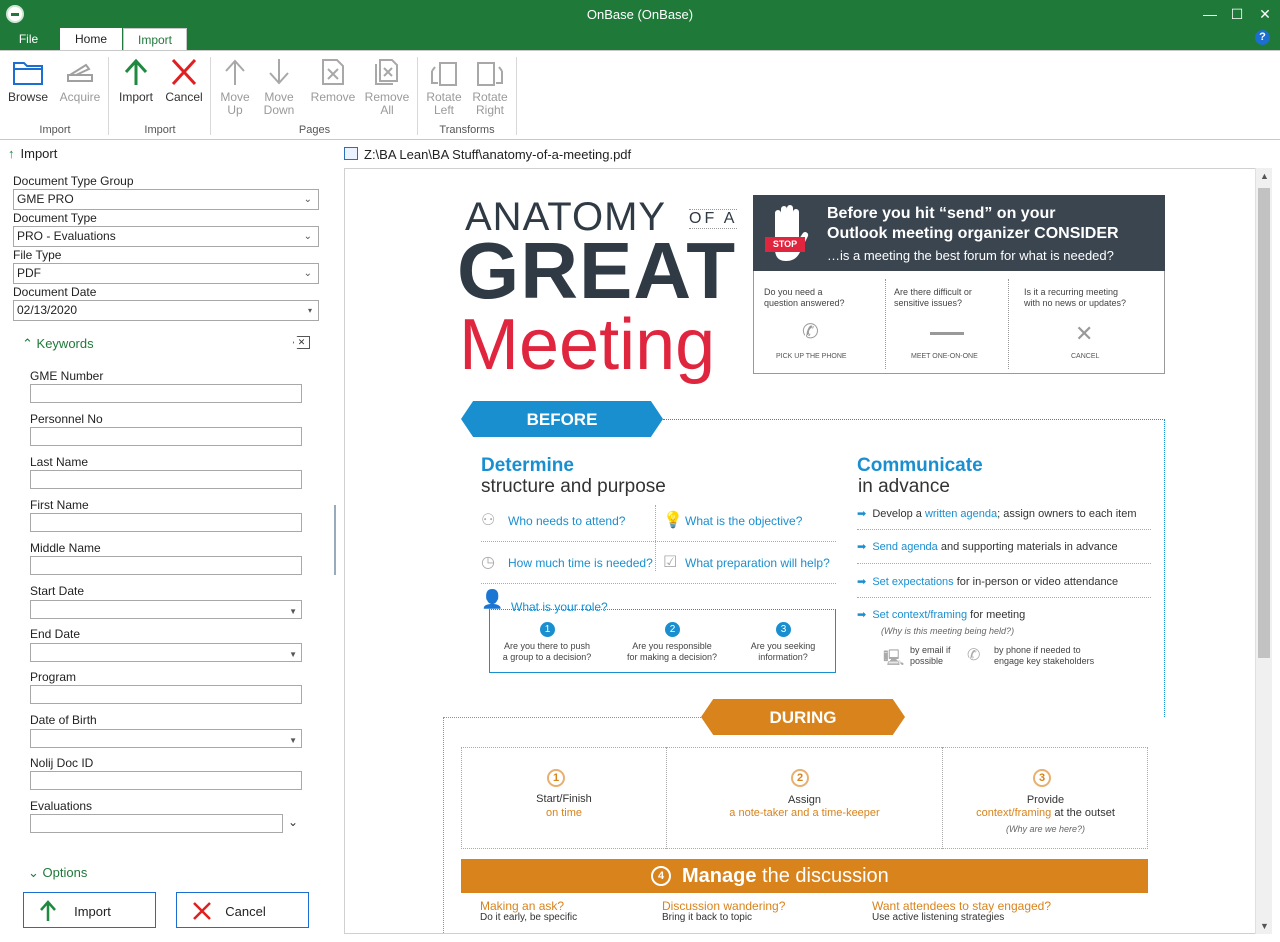 This screenshot has width=1280, height=942. What do you see at coordinates (930, 655) in the screenshot?
I see `by-email: by email if possible` at bounding box center [930, 655].